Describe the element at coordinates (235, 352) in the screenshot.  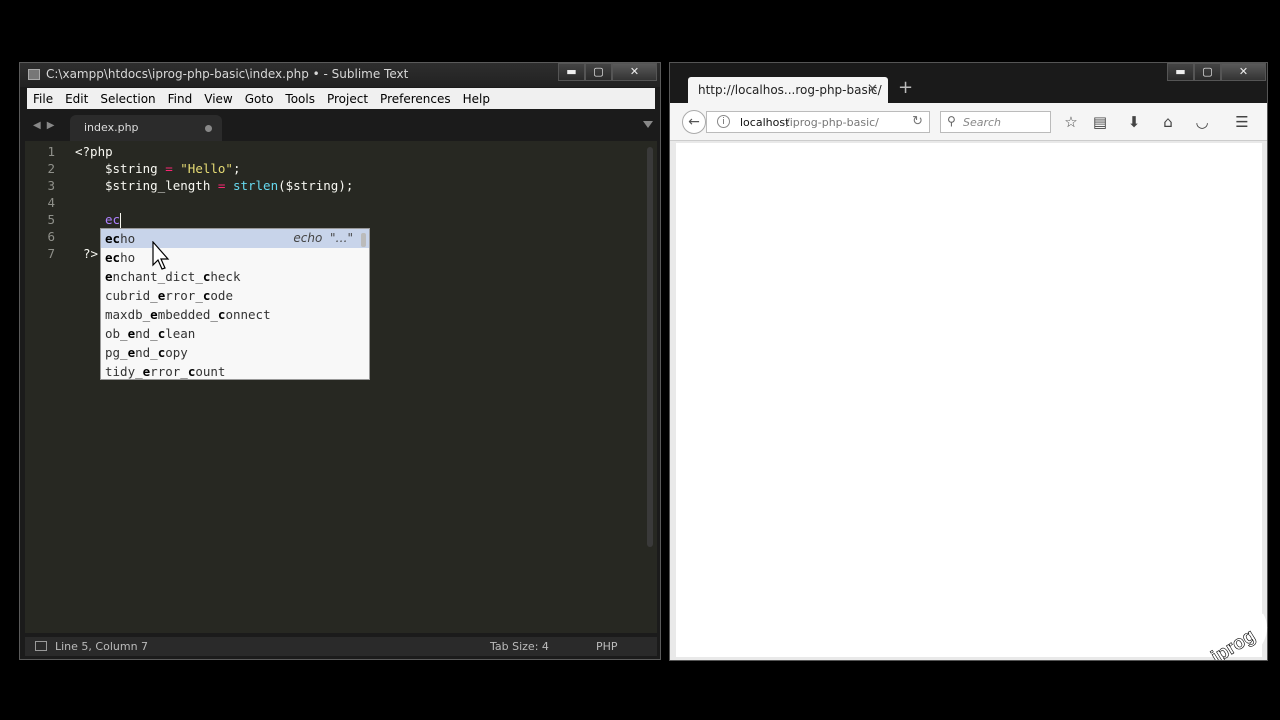
I see `autocomplete-item: pg_end_copy` at that location.